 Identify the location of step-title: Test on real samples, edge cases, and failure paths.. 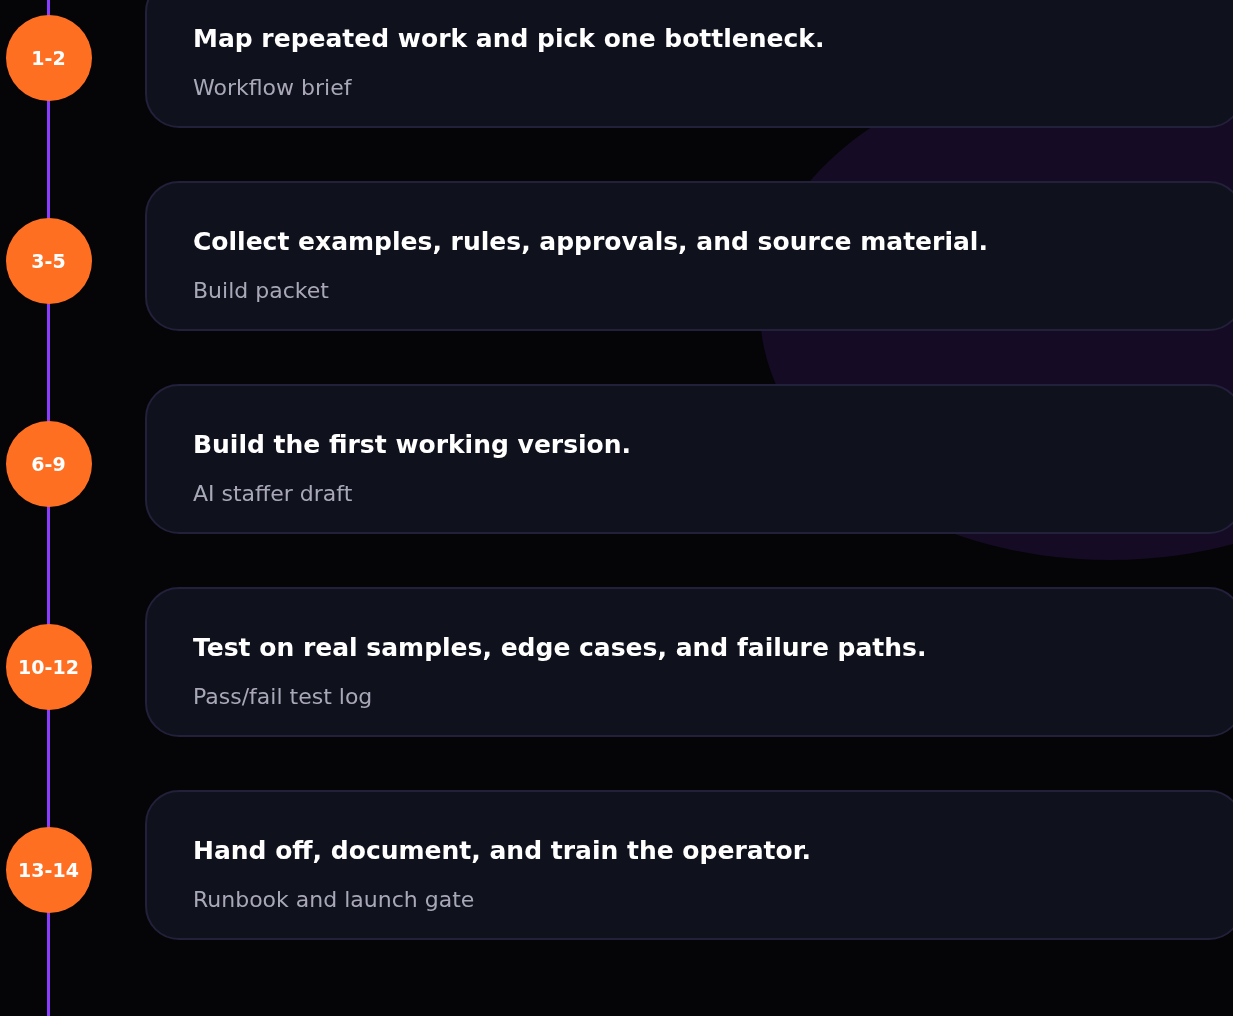
(560, 647).